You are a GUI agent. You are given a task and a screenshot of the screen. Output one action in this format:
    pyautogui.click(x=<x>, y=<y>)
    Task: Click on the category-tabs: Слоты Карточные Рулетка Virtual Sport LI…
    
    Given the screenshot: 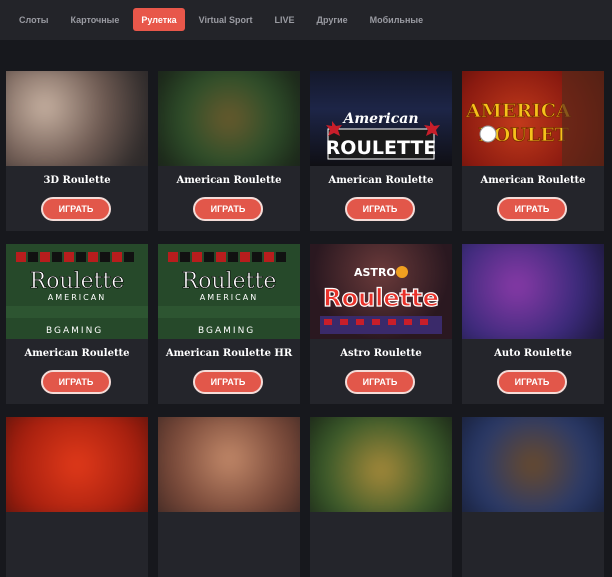 What is the action you would take?
    pyautogui.click(x=224, y=19)
    